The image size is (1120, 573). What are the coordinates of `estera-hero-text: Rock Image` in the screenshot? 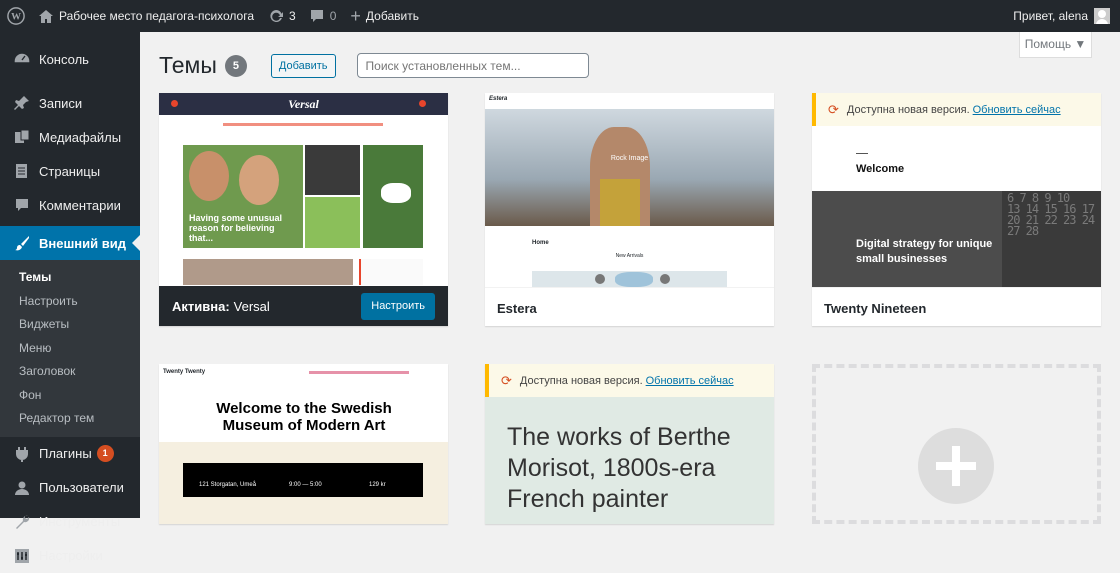 It's located at (629, 158).